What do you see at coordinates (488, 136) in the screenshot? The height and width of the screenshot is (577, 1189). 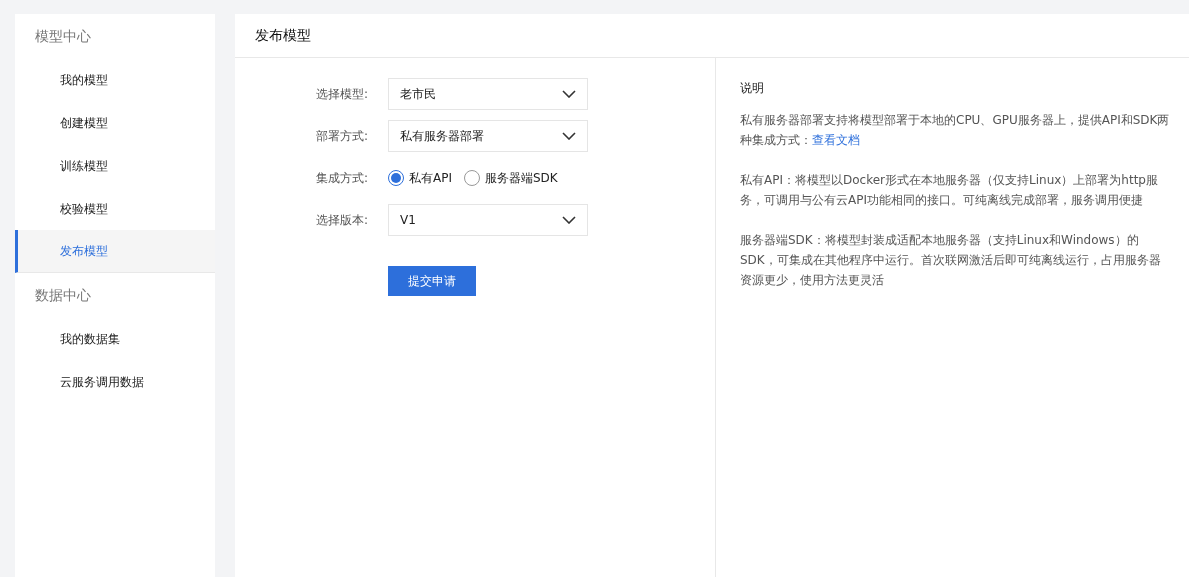 I see `select-field: 私有服务器部署` at bounding box center [488, 136].